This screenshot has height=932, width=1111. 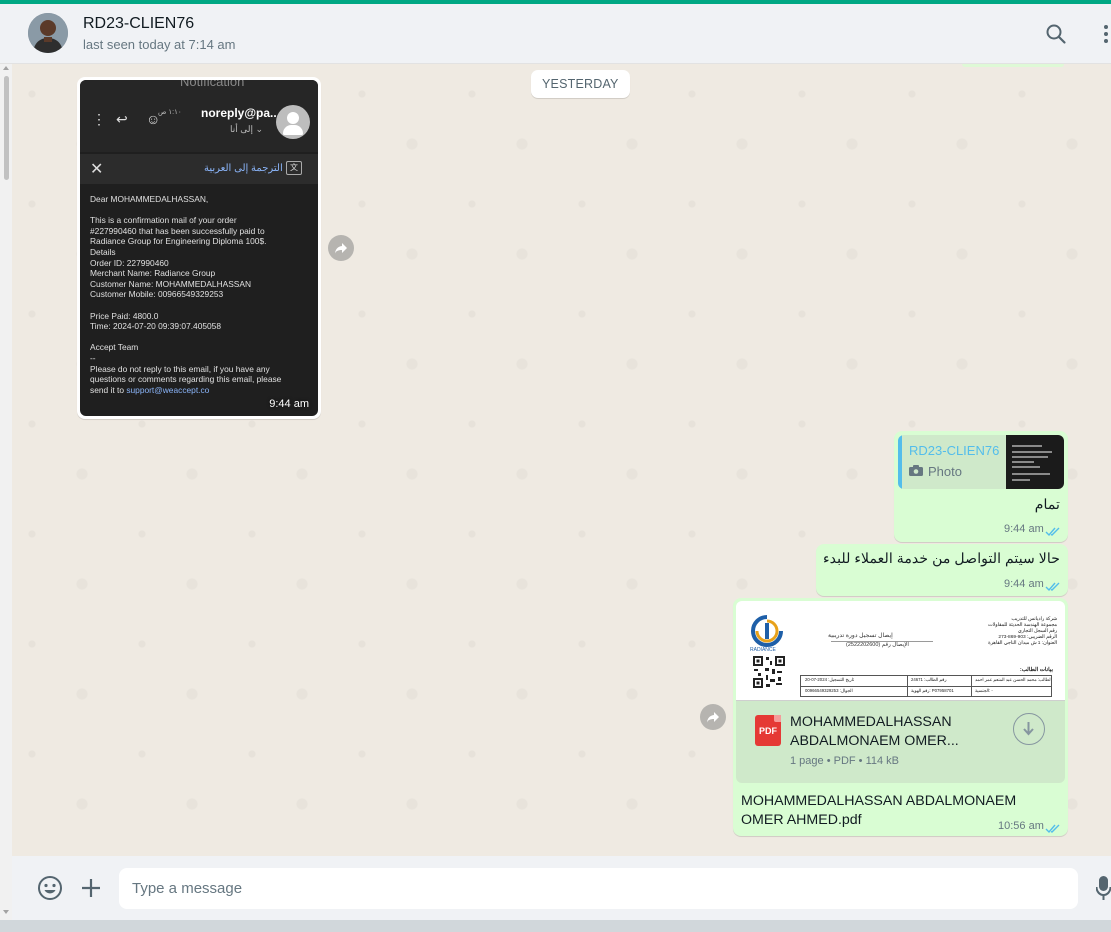 What do you see at coordinates (1102, 34) in the screenshot?
I see `more-vertical-icon` at bounding box center [1102, 34].